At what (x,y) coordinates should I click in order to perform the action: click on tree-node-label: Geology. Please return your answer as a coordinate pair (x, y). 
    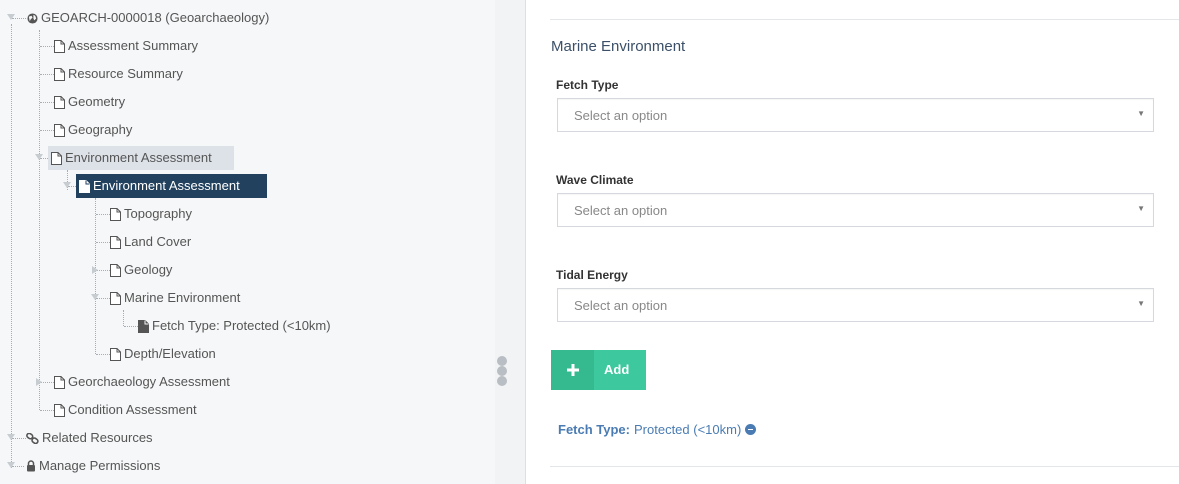
    Looking at the image, I should click on (148, 269).